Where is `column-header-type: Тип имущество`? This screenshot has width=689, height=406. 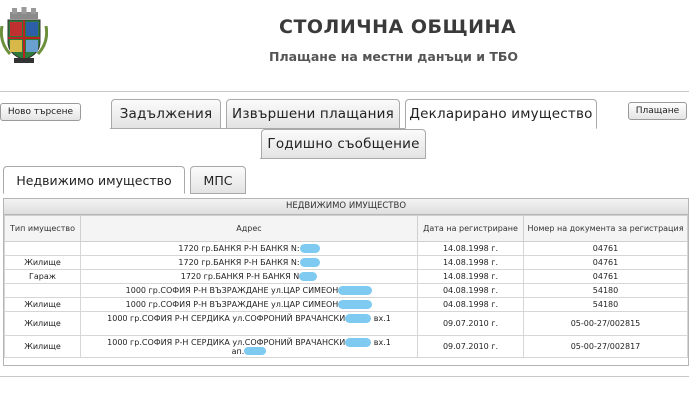
column-header-type: Тип имущество is located at coordinates (42, 228).